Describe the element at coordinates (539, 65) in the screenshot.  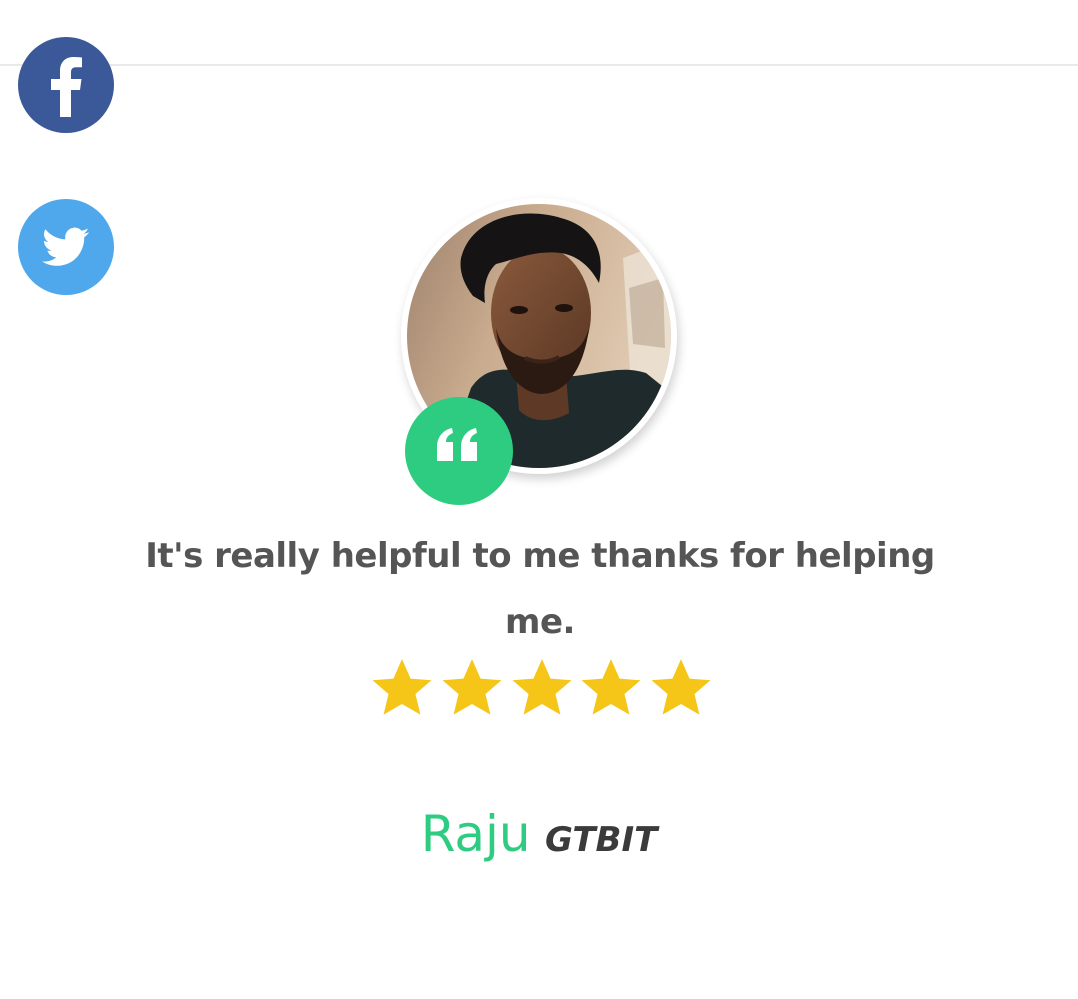
I see `header-divider` at that location.